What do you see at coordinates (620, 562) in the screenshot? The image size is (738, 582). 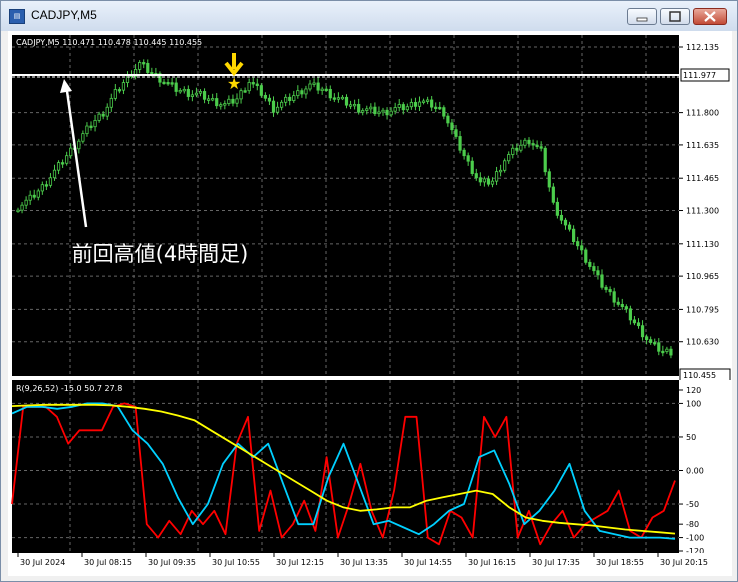 I see `time-tick-label: 30 Jul 18:55` at bounding box center [620, 562].